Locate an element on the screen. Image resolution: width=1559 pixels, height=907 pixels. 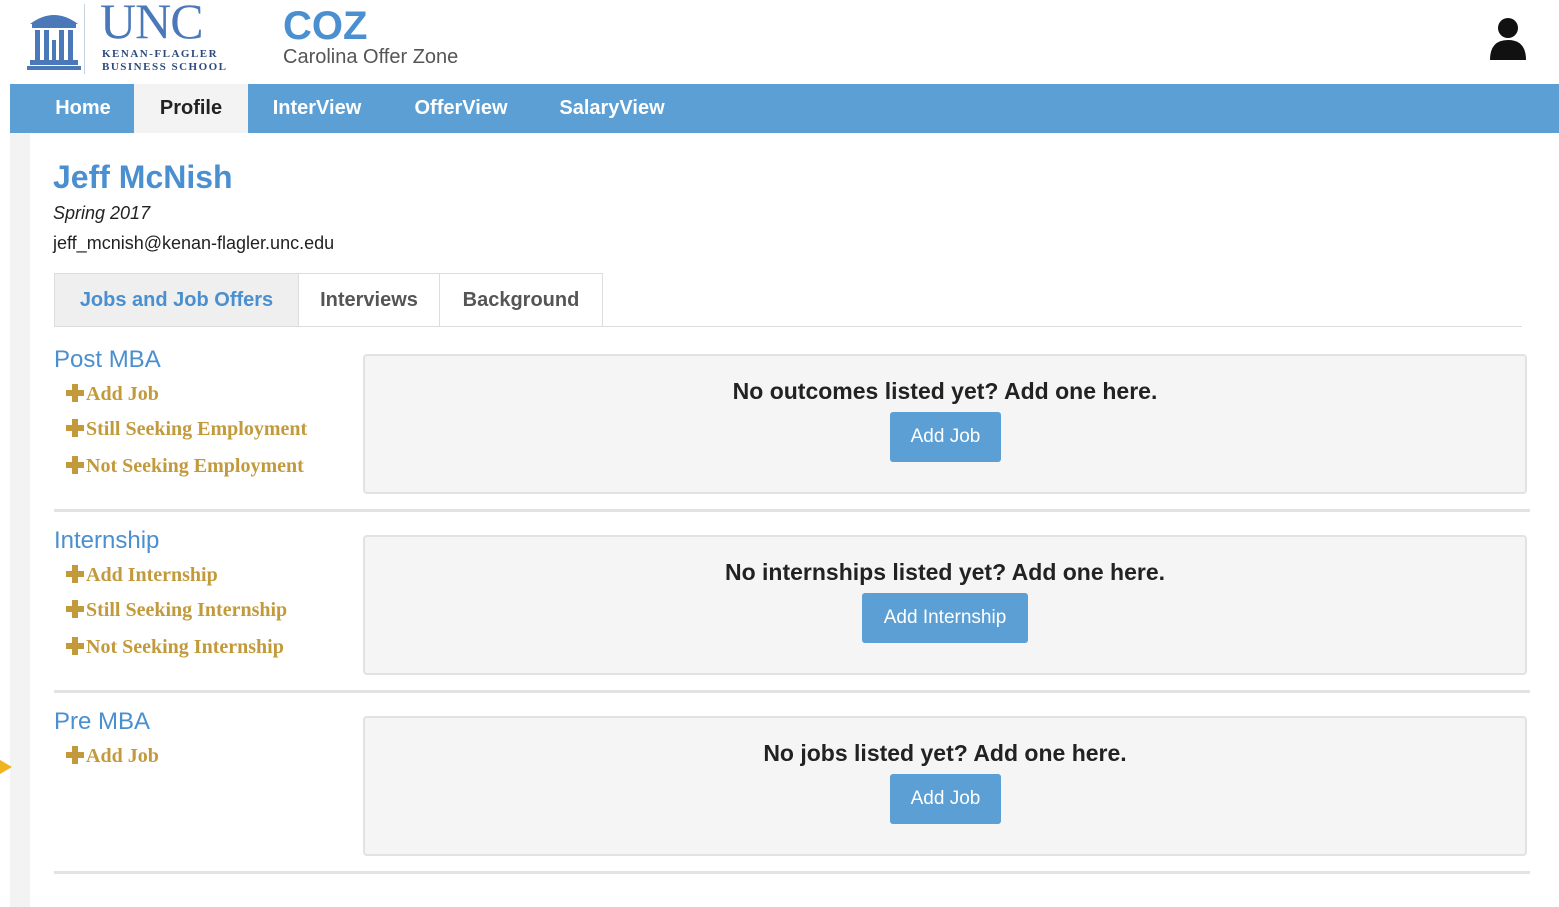
old-well-icon is located at coordinates (54, 42).